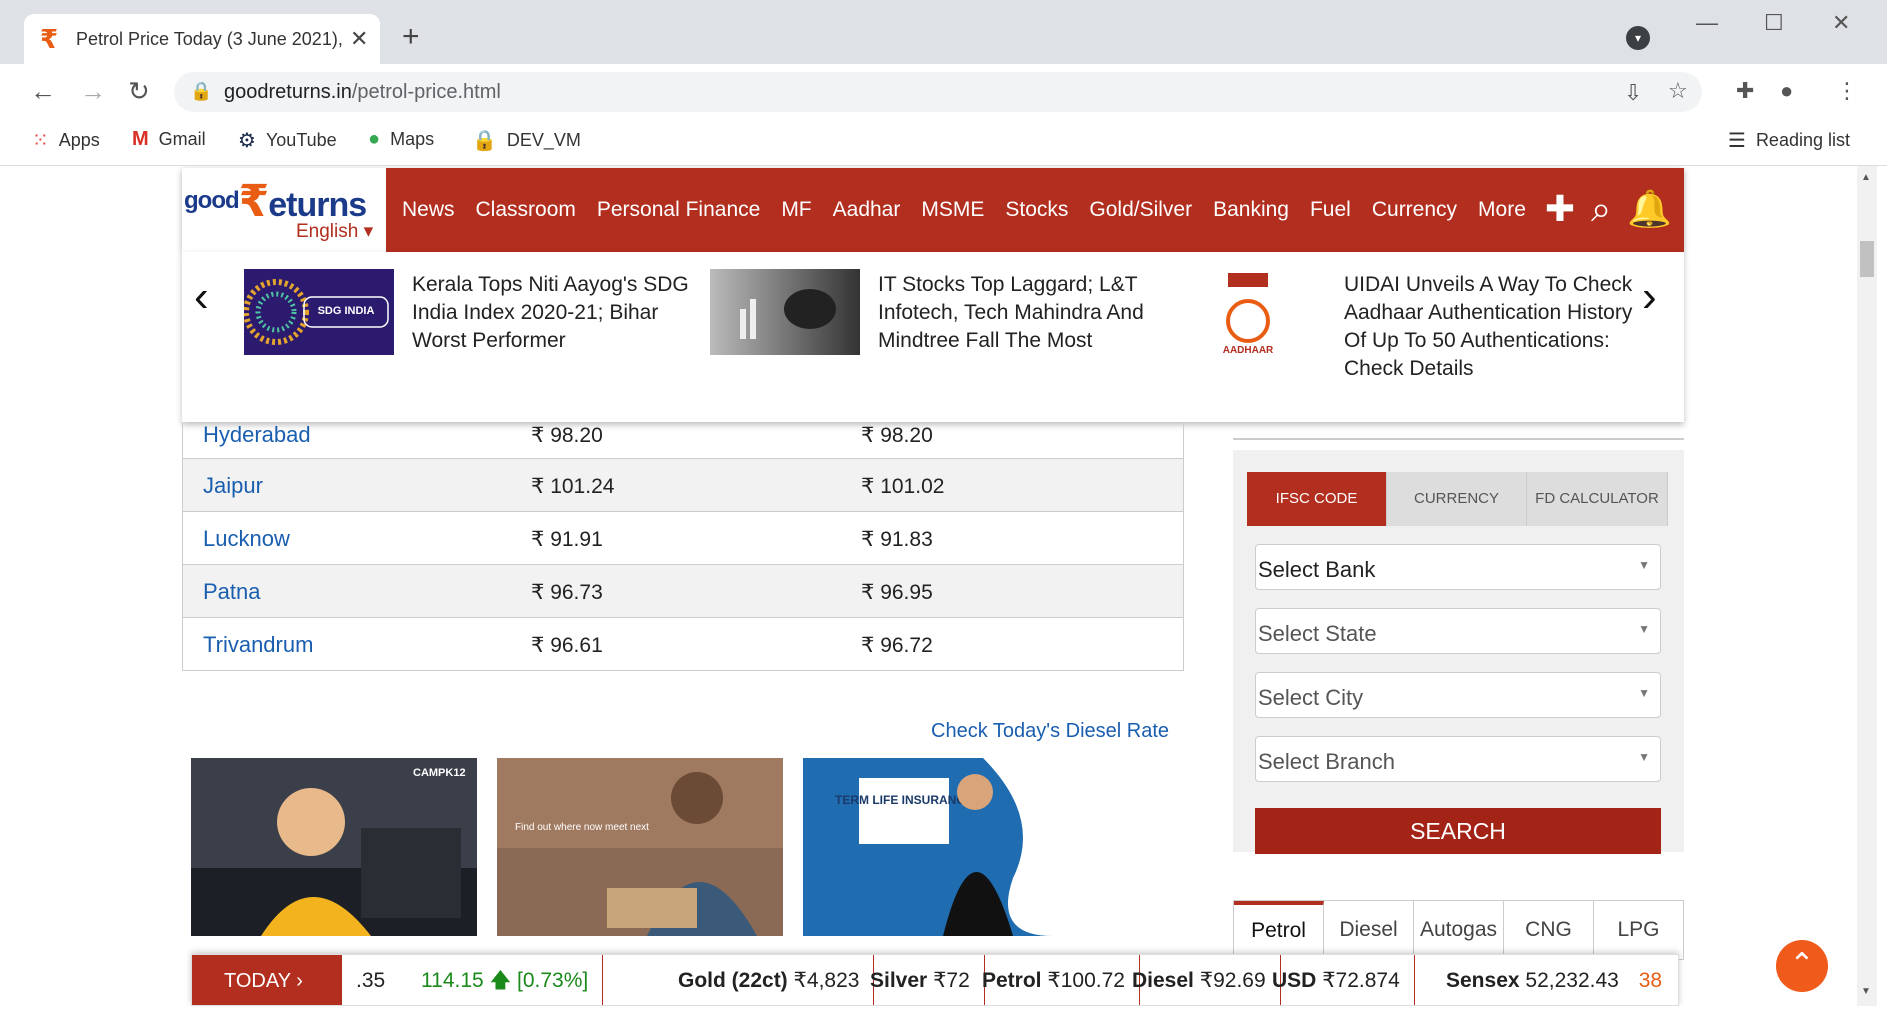 This screenshot has width=1887, height=1017. Describe the element at coordinates (401, 139) in the screenshot. I see `bookmark-maps: ● Maps` at that location.